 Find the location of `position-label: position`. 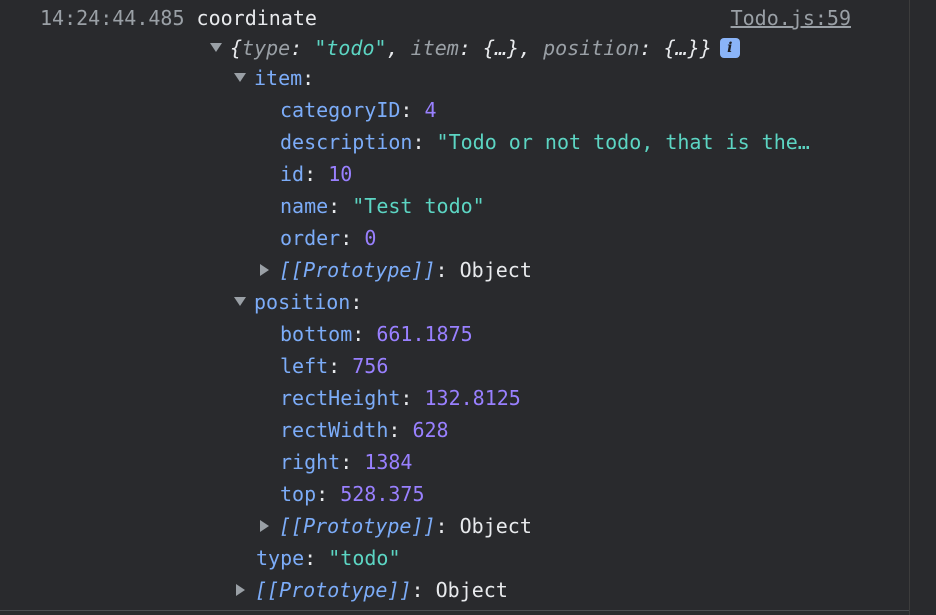

position-label: position is located at coordinates (302, 302).